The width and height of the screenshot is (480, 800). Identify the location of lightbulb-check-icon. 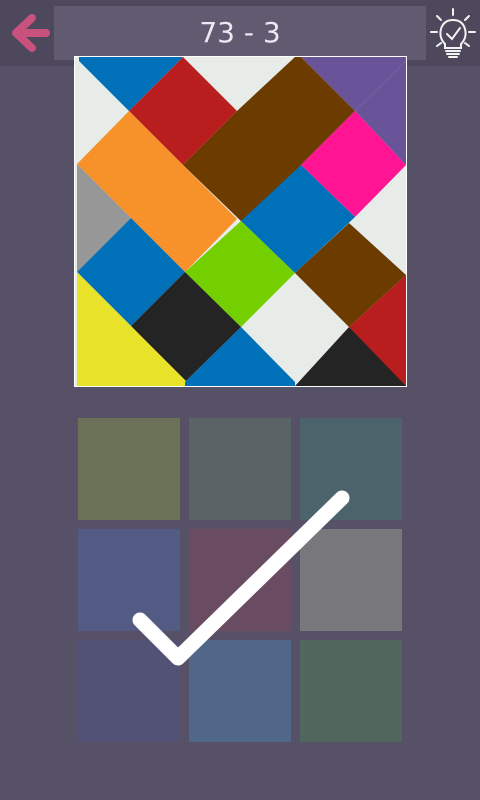
(453, 33).